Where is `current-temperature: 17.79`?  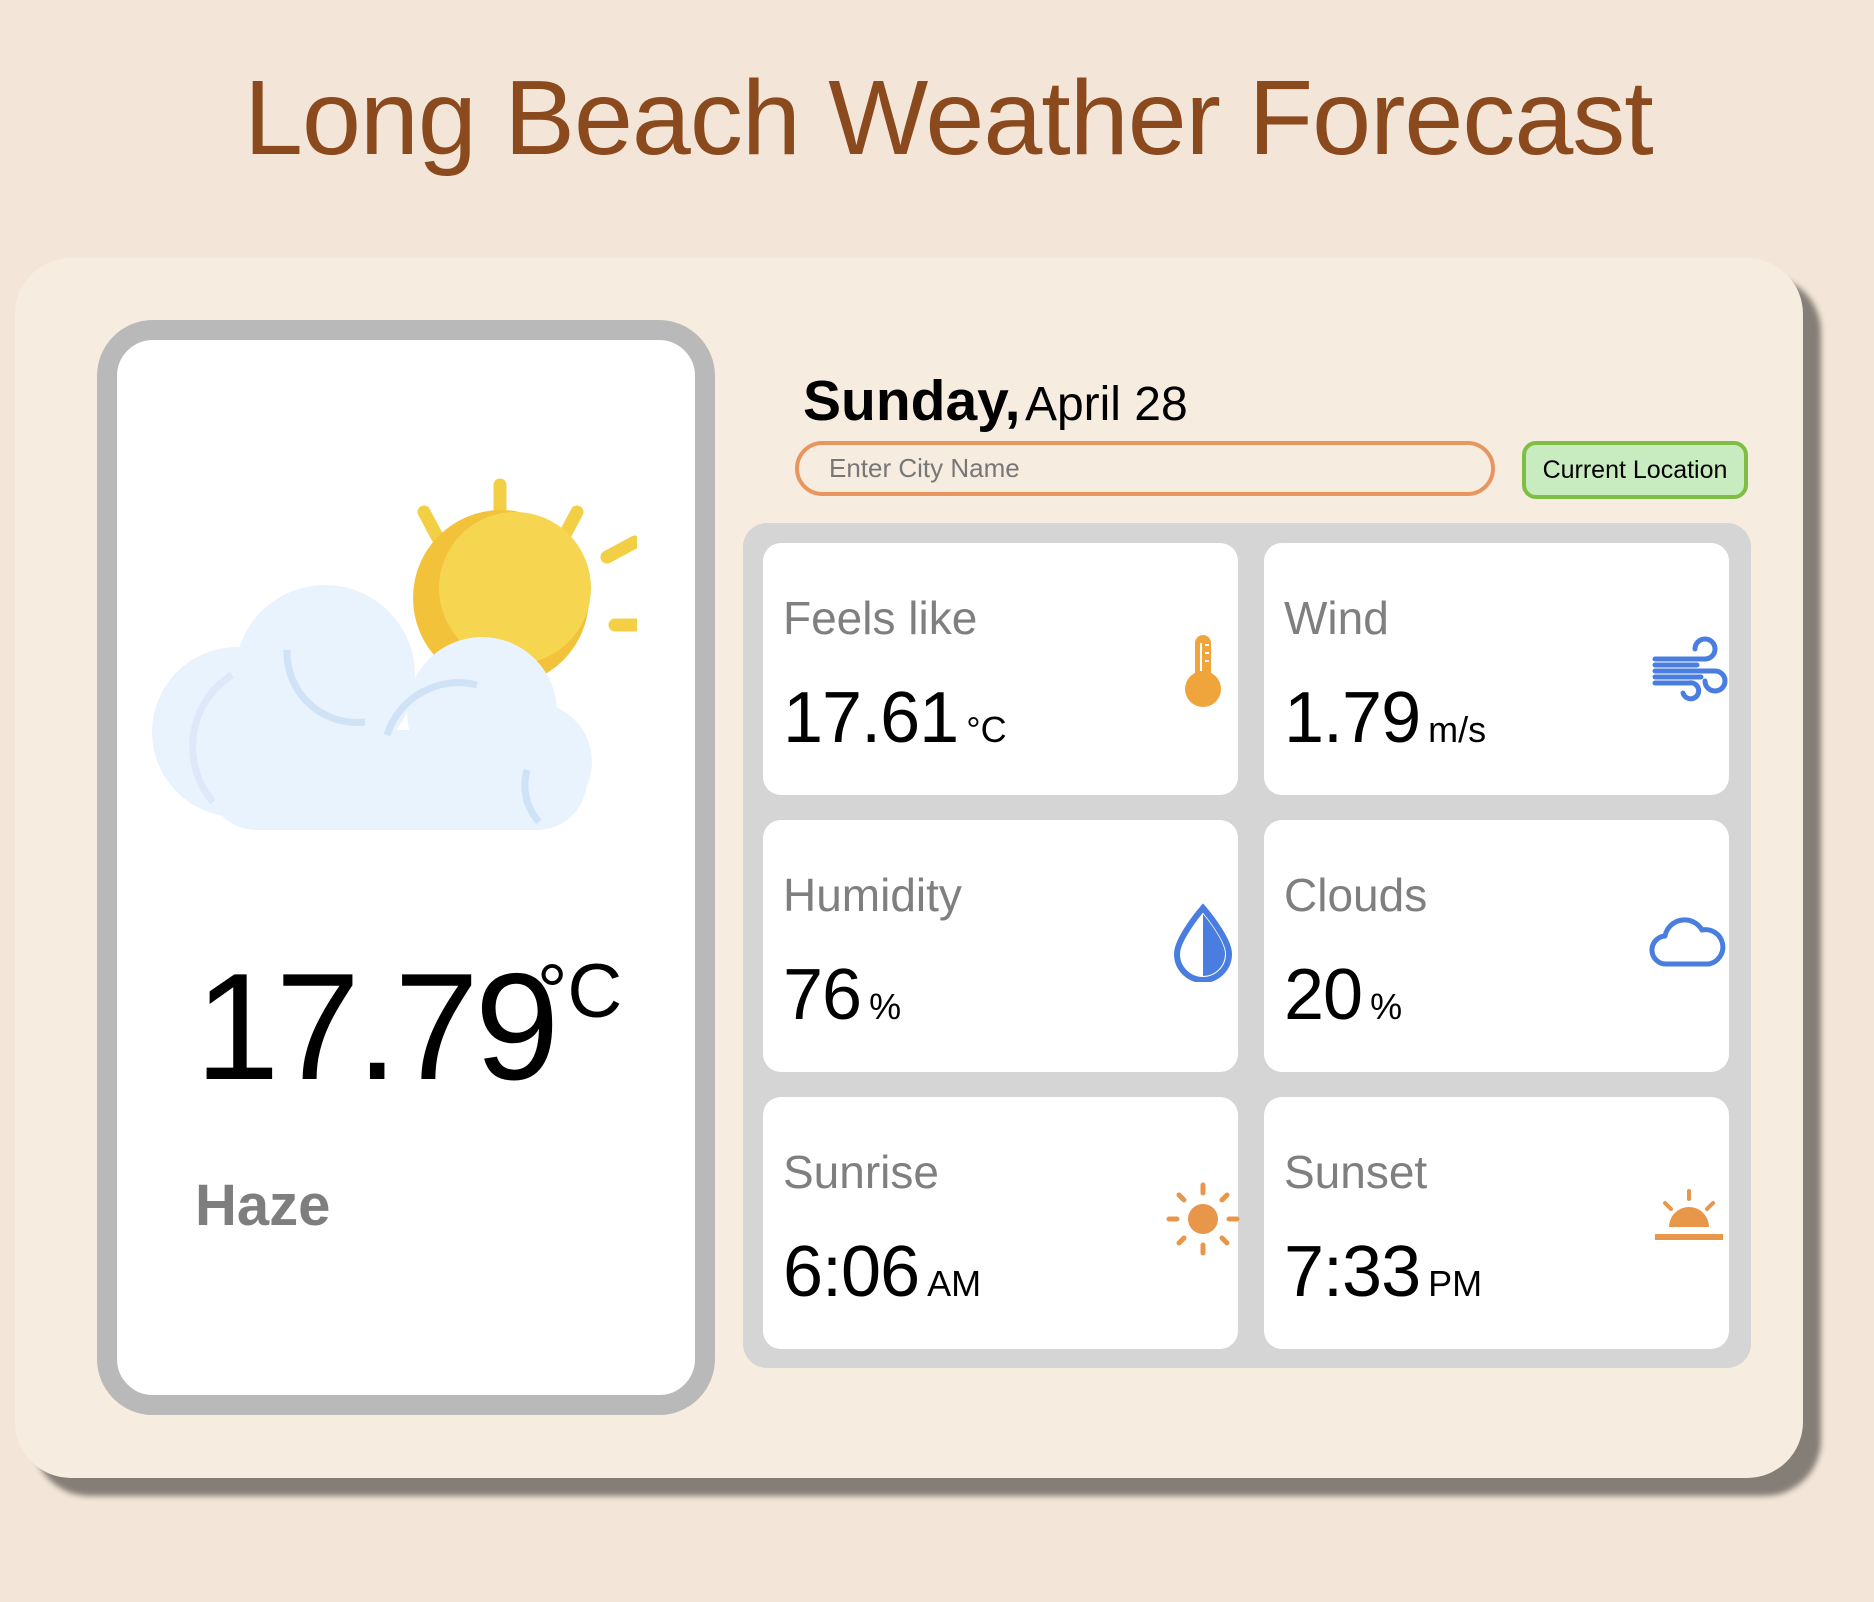
current-temperature: 17.79 is located at coordinates (377, 1027).